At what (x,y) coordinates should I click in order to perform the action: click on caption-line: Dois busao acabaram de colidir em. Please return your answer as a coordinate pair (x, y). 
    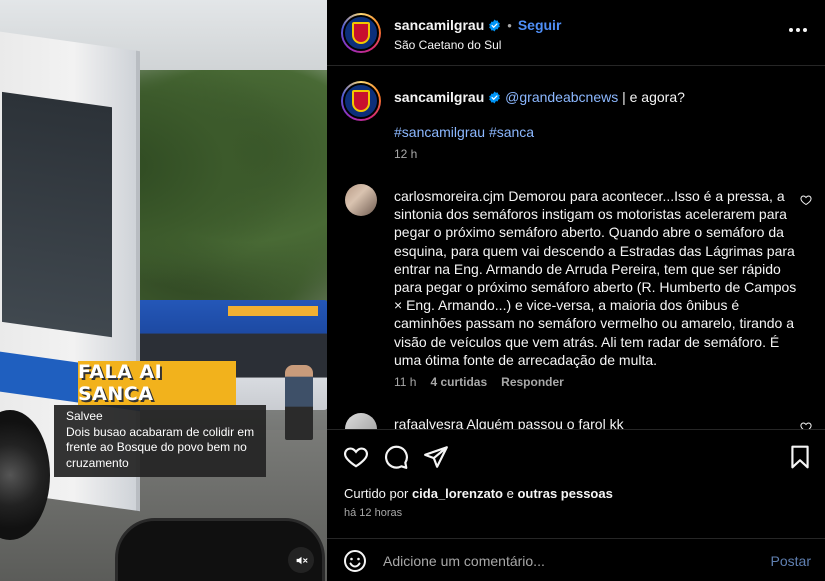
    Looking at the image, I should click on (160, 431).